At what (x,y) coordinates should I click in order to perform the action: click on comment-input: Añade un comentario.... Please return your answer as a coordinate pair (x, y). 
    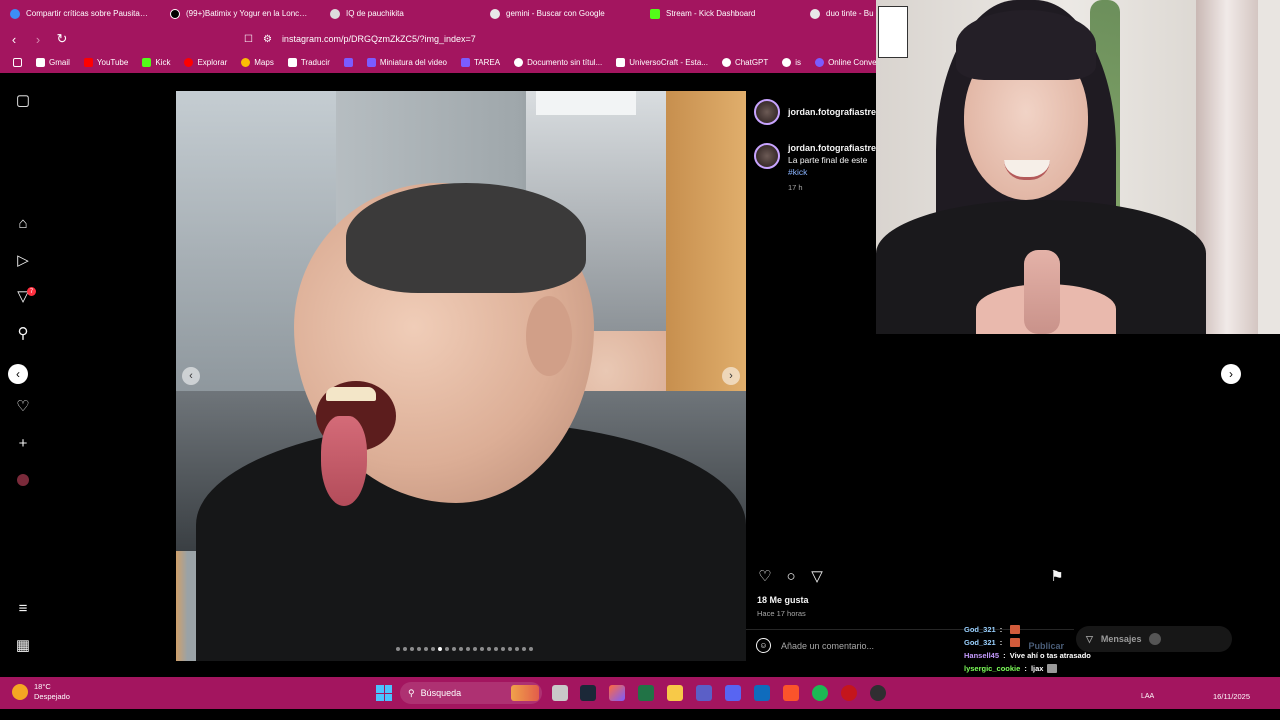
    Looking at the image, I should click on (827, 646).